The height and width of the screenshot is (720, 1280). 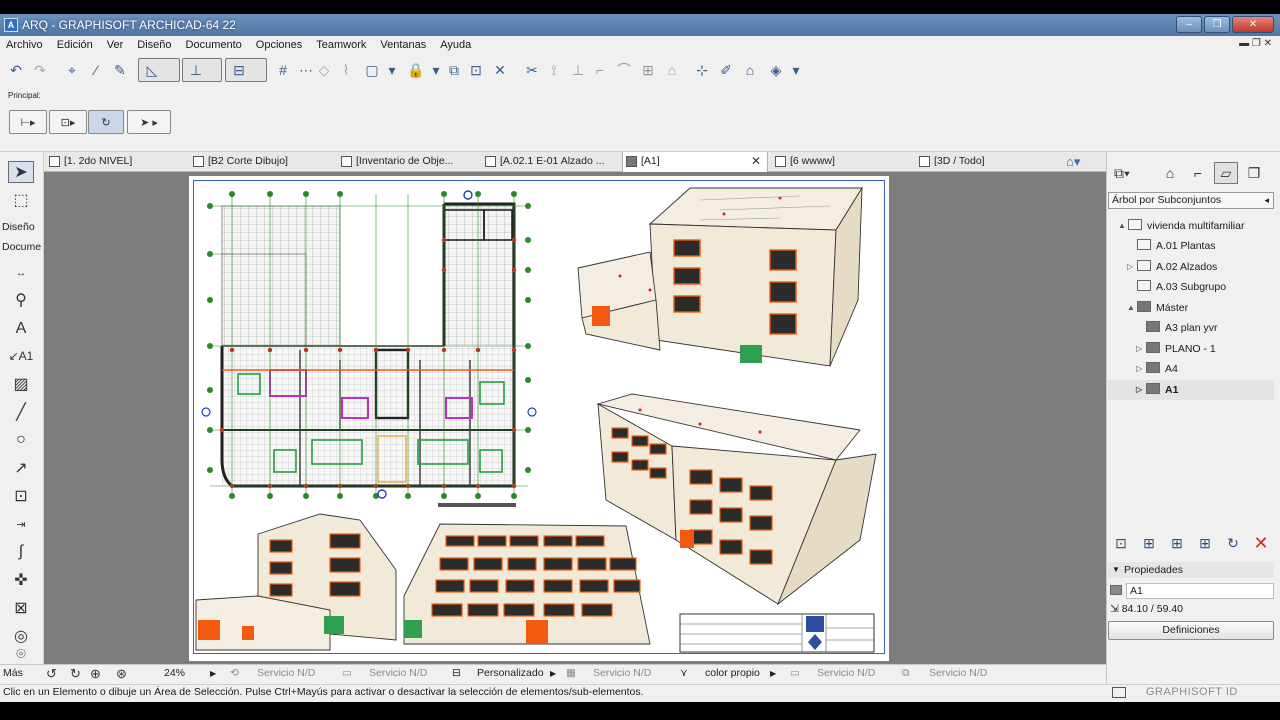 I want to click on undo-icon: ↶, so click(x=16, y=70).